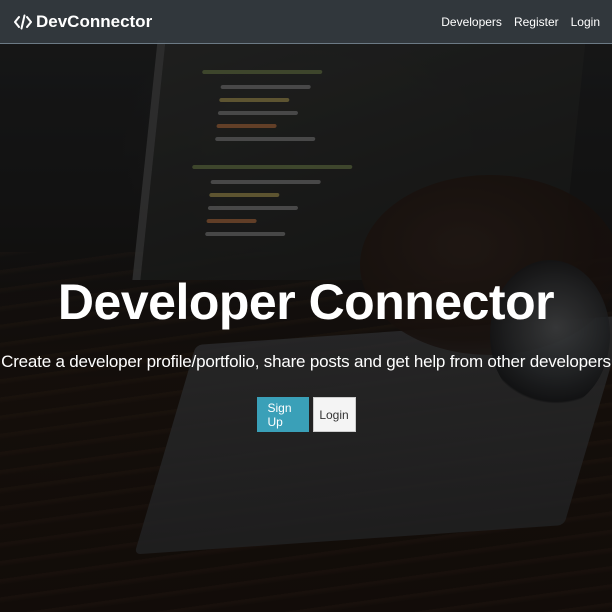 The height and width of the screenshot is (612, 612). What do you see at coordinates (334, 414) in the screenshot?
I see `login-button: Login` at bounding box center [334, 414].